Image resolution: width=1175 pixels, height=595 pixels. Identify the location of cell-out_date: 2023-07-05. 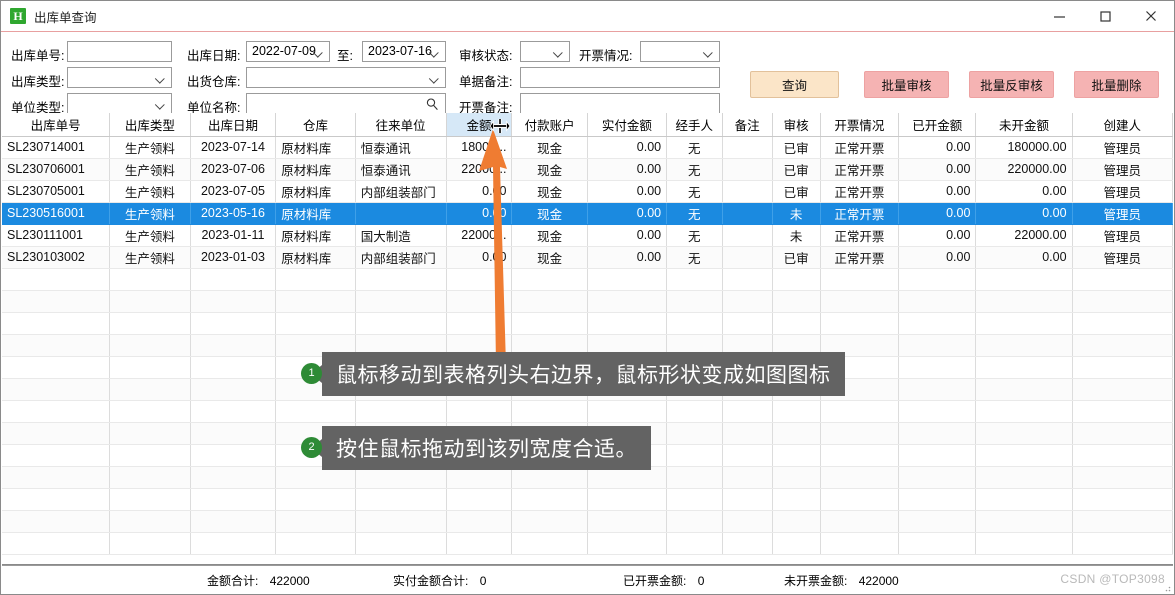
(233, 191).